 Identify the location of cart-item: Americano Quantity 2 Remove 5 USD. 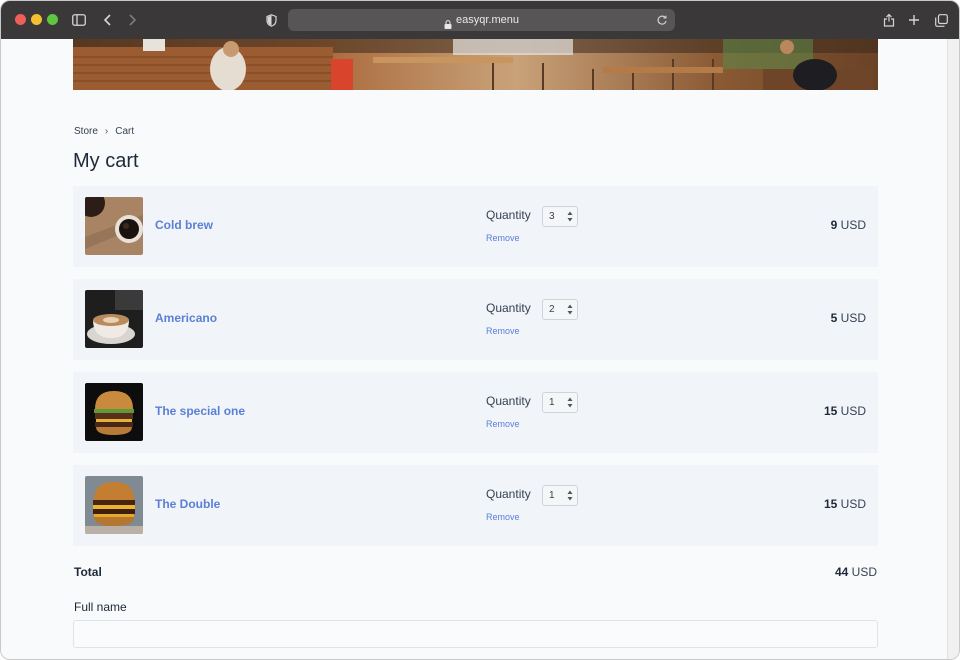
(475, 319).